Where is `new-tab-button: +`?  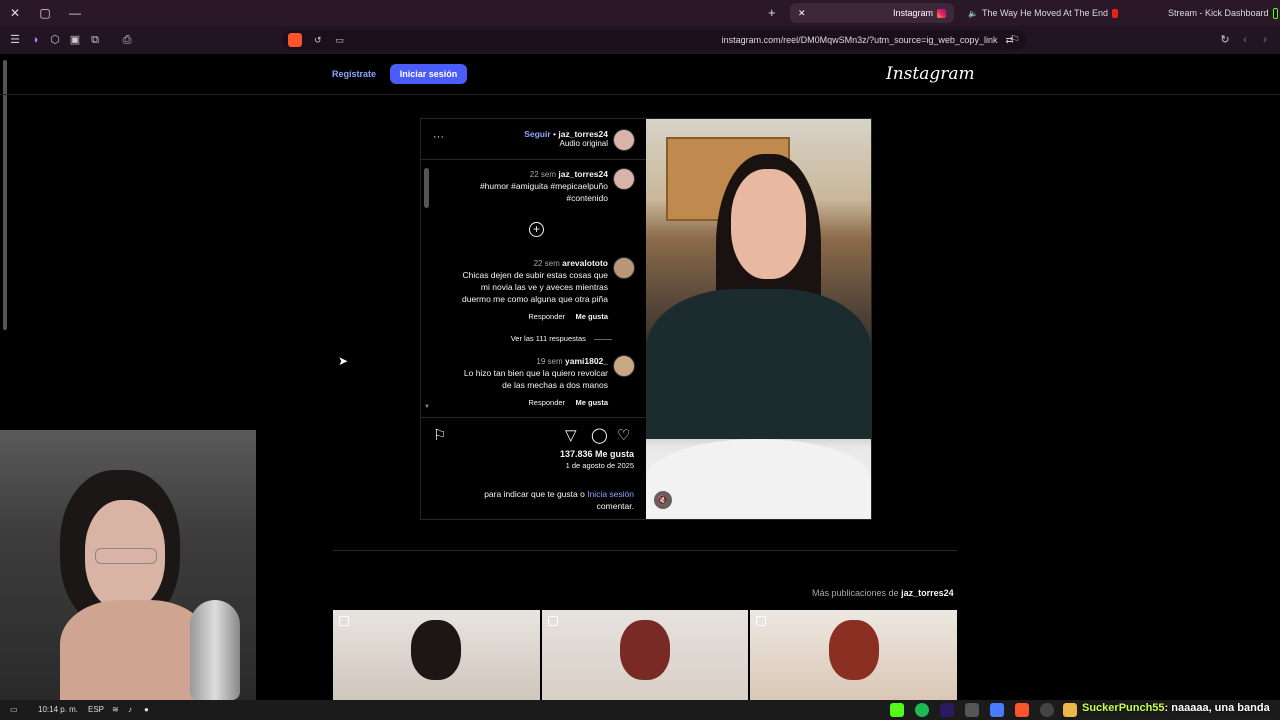 new-tab-button: + is located at coordinates (772, 12).